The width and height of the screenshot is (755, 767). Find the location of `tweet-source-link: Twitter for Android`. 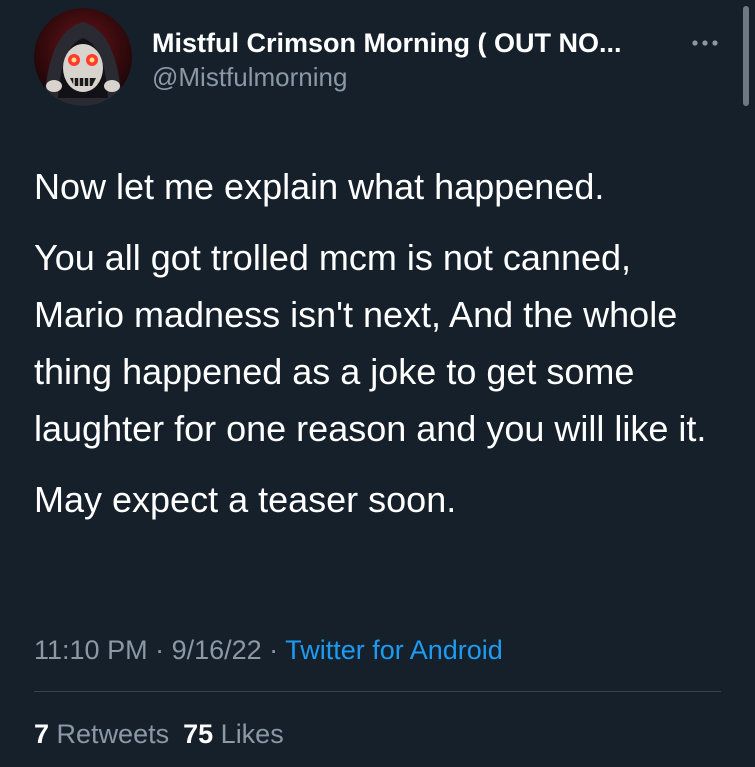

tweet-source-link: Twitter for Android is located at coordinates (394, 650).